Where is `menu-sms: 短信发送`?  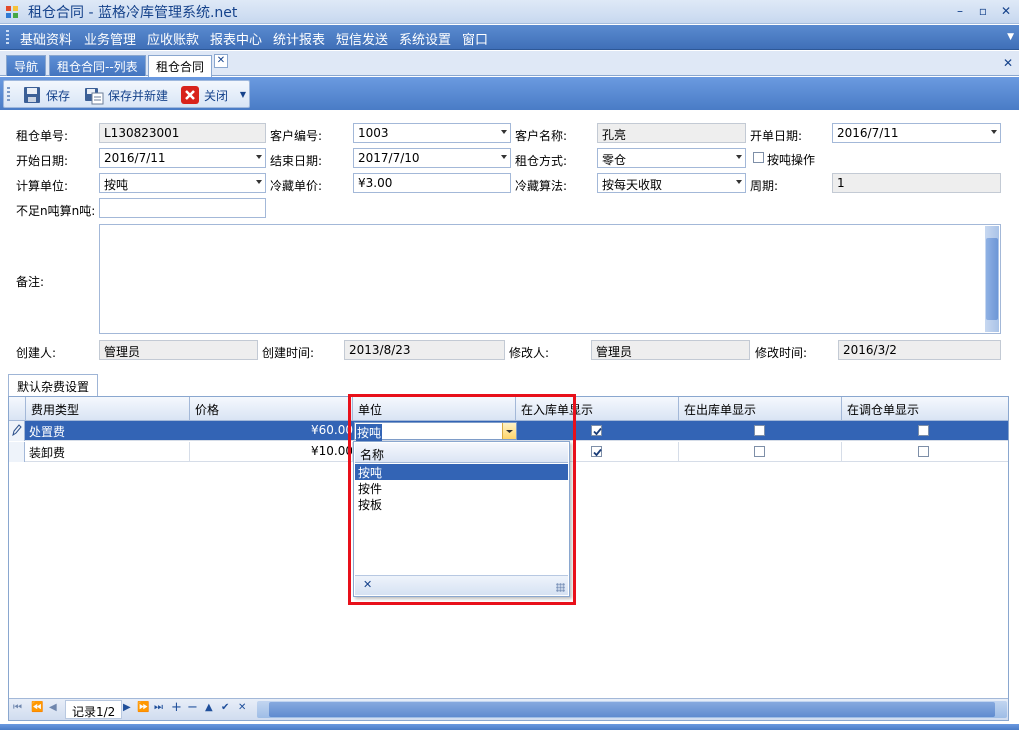
menu-sms: 短信发送 is located at coordinates (362, 38).